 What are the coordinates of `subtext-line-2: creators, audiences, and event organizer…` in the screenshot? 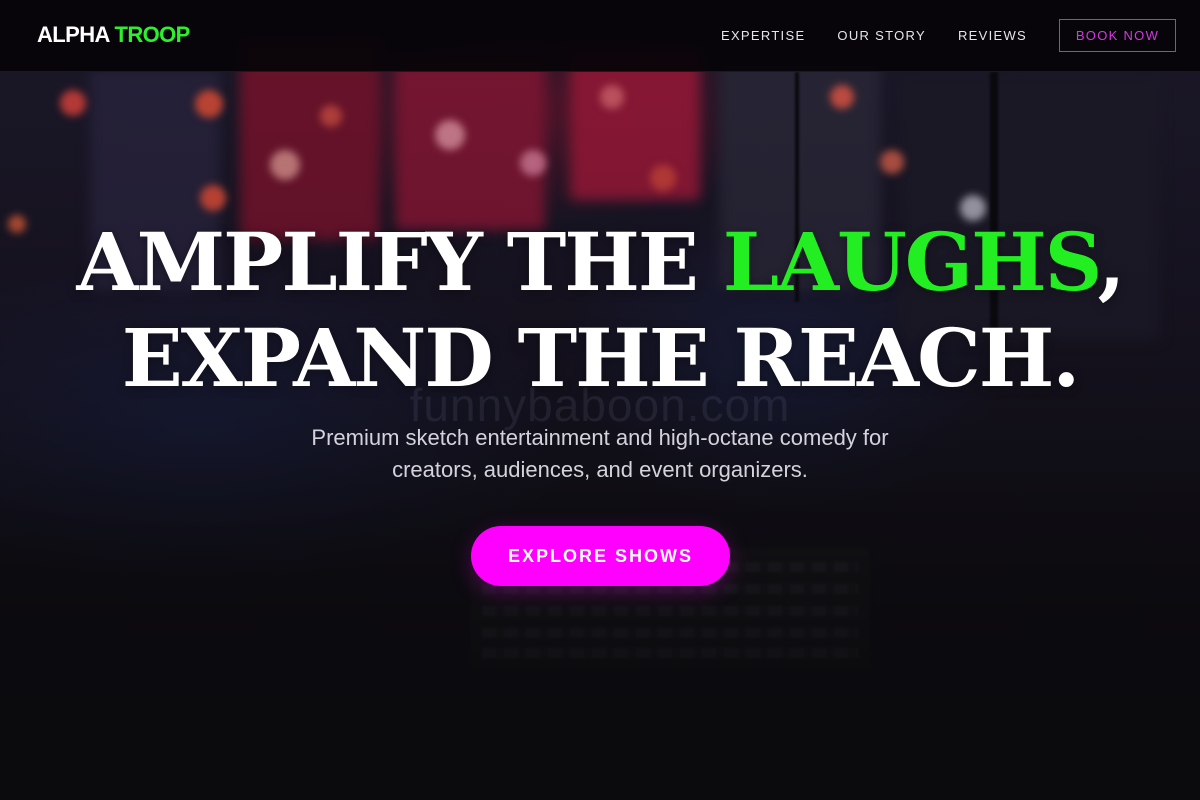 It's located at (600, 469).